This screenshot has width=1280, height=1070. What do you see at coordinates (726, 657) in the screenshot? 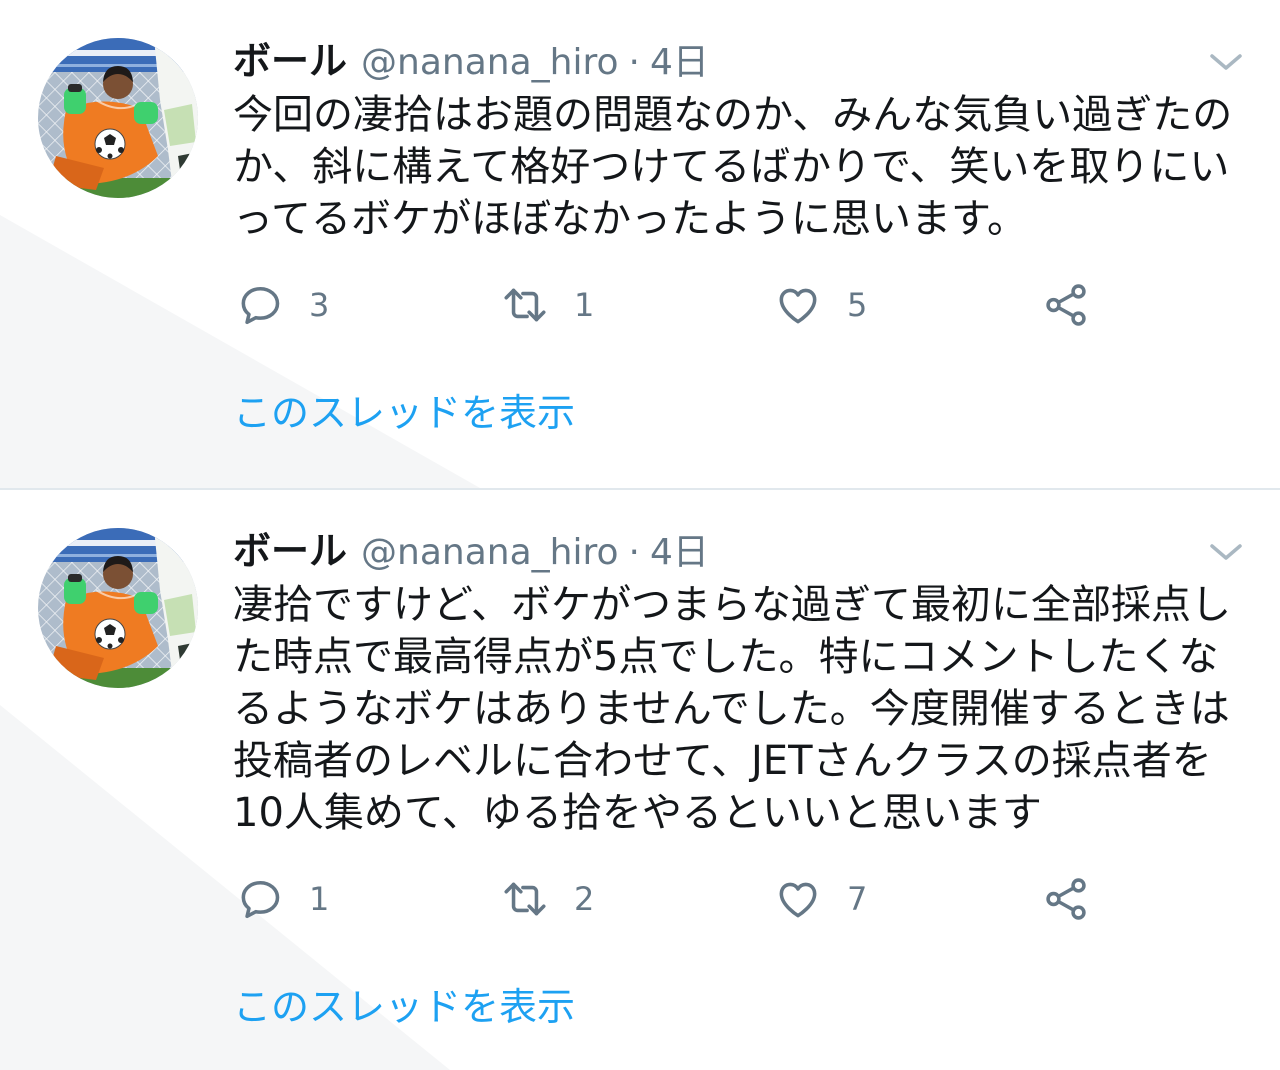
I see `tweet-text-line: た時点で最高得点が5点でした。特にコメントしたくな` at bounding box center [726, 657].